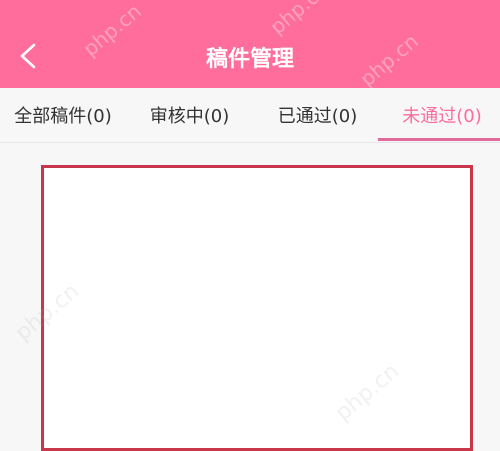 The height and width of the screenshot is (451, 500). Describe the element at coordinates (189, 115) in the screenshot. I see `tab-reviewing: 审核中(0)` at that location.